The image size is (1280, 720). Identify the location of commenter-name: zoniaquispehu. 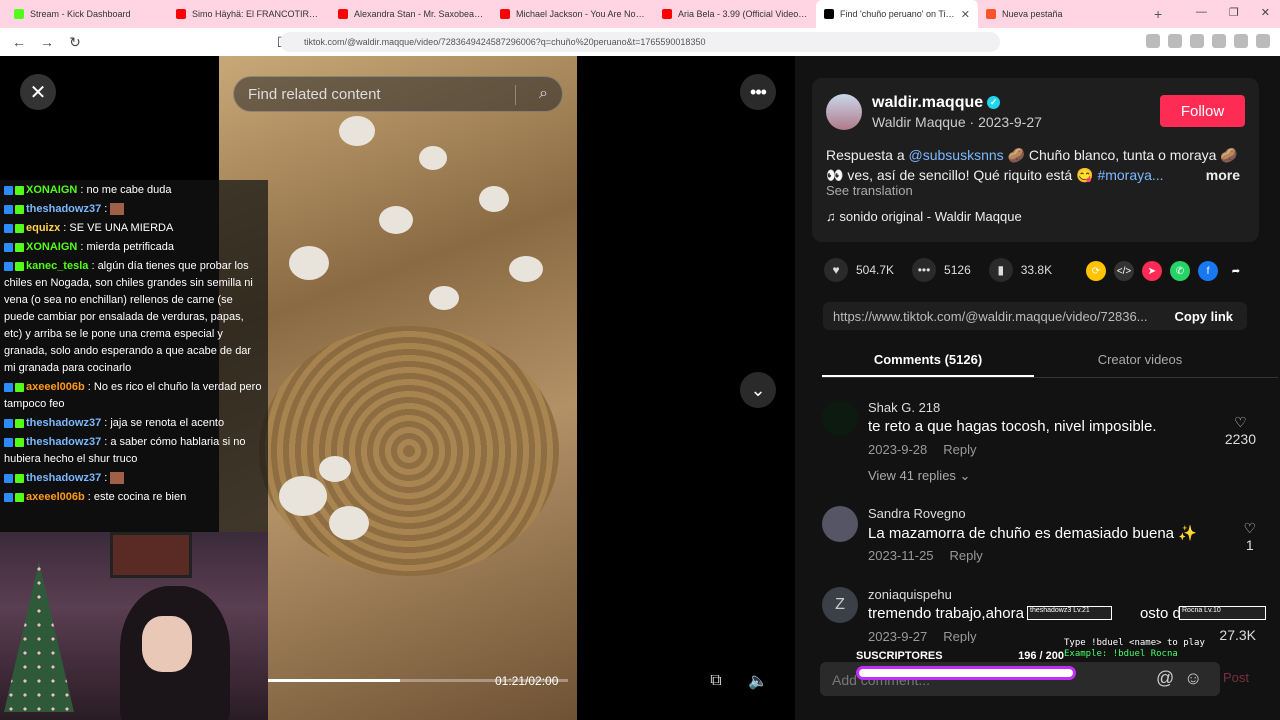
(910, 594).